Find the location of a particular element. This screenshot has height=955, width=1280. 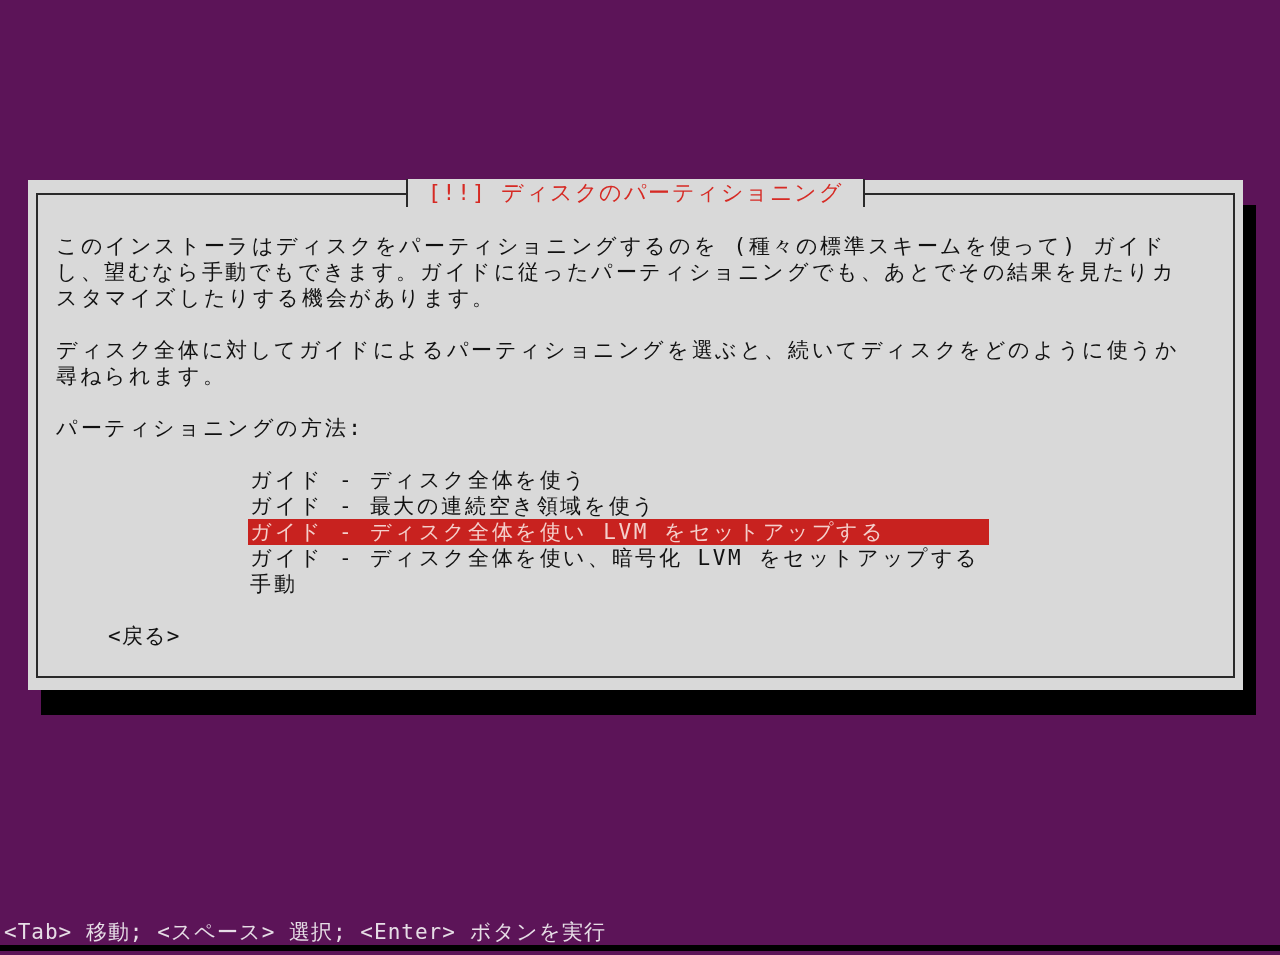

menu-option: ガイド - ディスク全体を使う is located at coordinates (618, 480).